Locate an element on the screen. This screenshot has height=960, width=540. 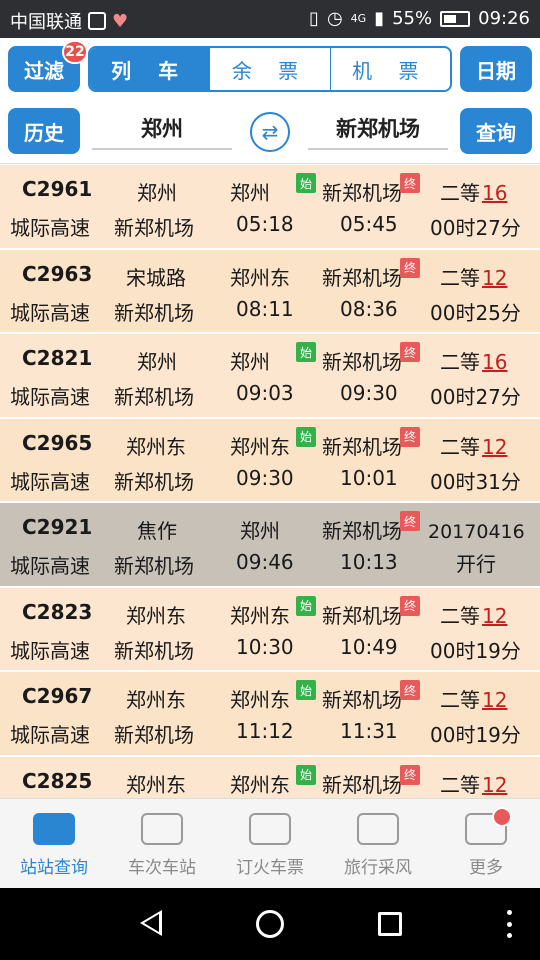
from-station-field: 郑州 is located at coordinates (162, 129).